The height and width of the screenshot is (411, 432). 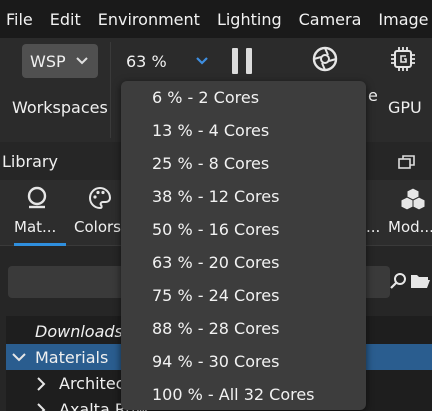 I want to click on toolbar-divider, so click(x=110, y=90).